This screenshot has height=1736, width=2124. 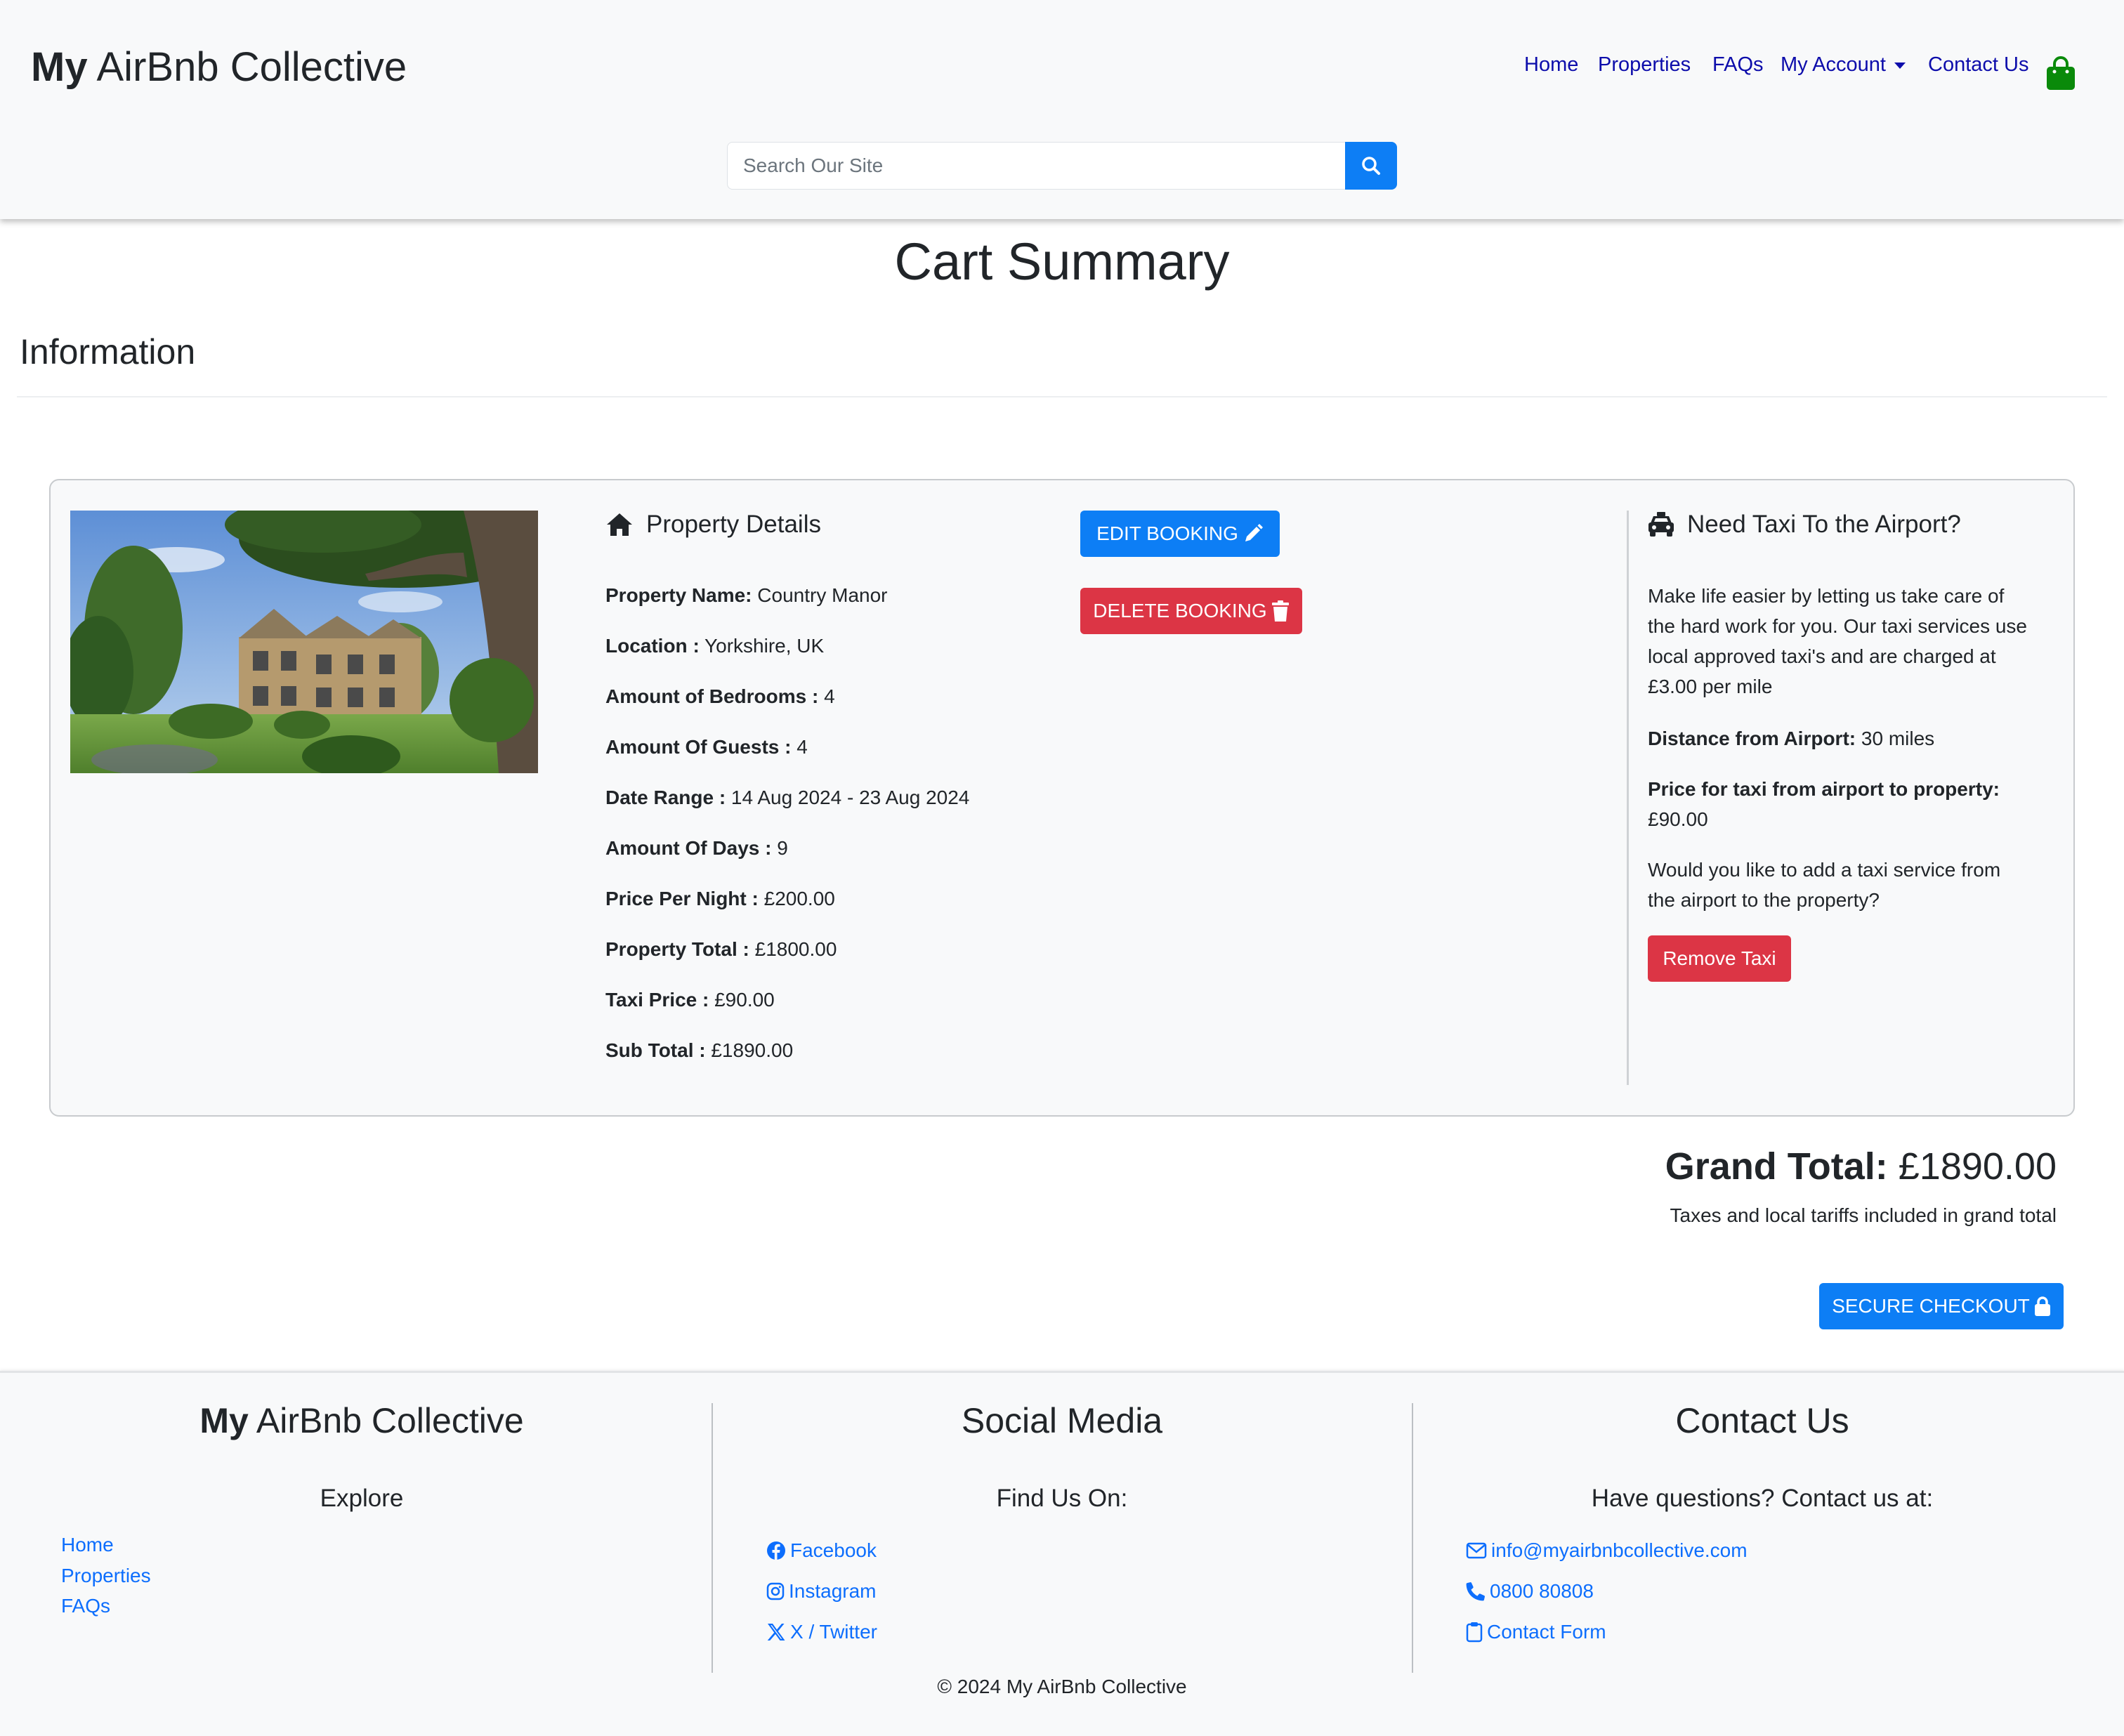 I want to click on caret-down-icon, so click(x=1900, y=65).